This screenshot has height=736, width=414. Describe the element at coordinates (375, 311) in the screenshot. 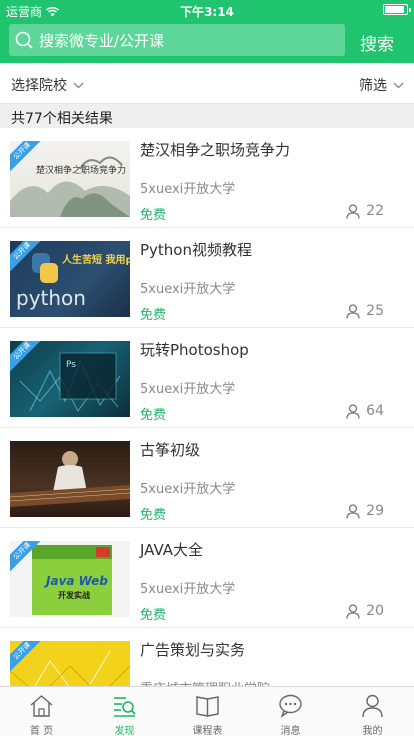

I see `learner-count: 25` at that location.